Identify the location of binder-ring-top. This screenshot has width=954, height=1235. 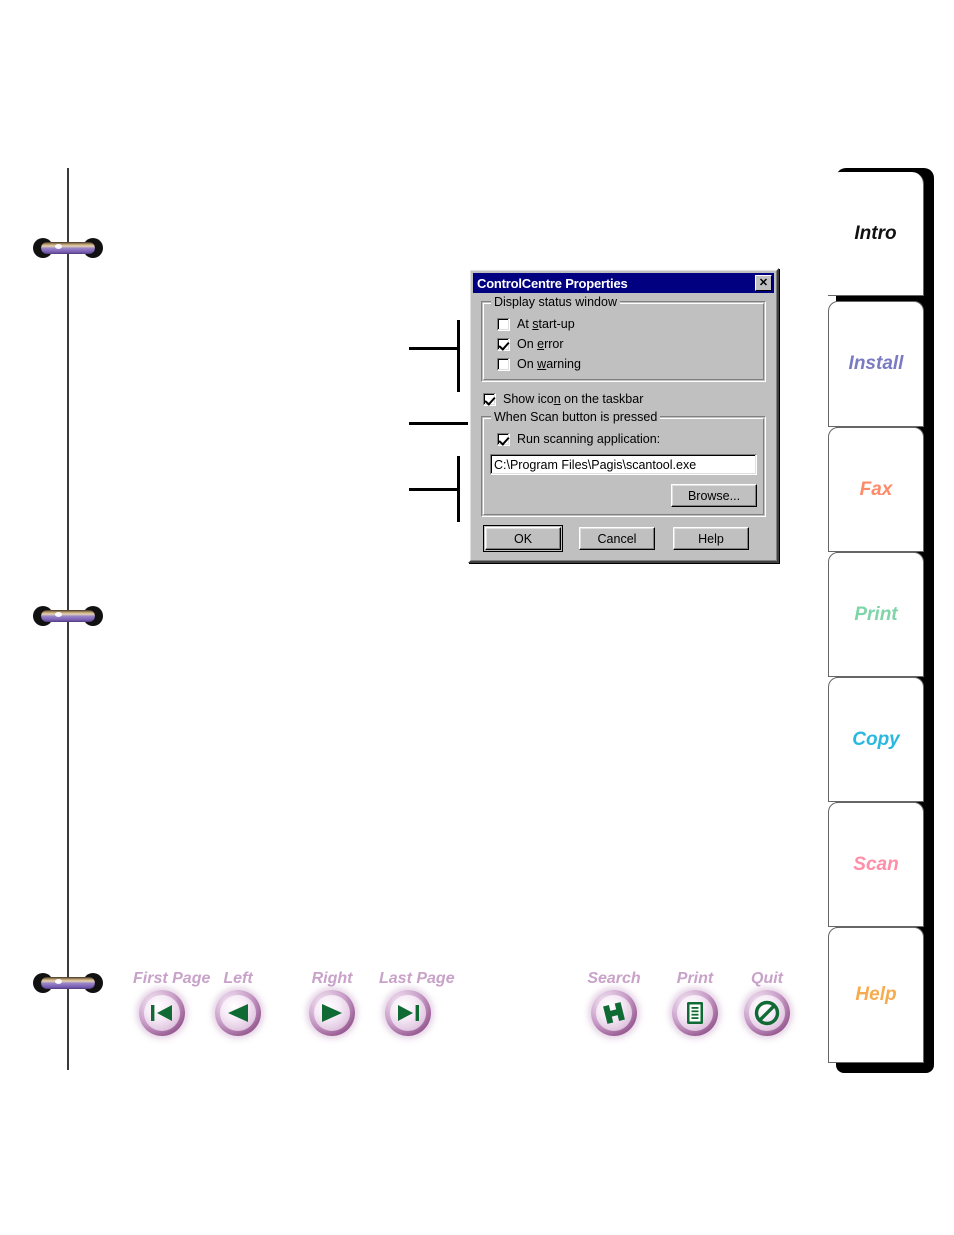
(68, 248).